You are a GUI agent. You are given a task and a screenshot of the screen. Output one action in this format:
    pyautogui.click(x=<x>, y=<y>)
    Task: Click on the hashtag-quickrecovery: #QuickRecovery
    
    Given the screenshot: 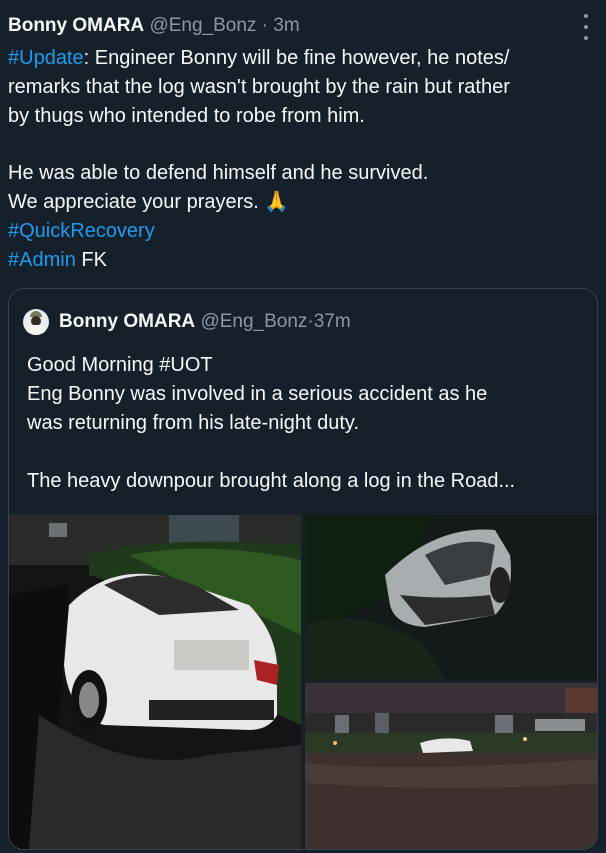 What is the action you would take?
    pyautogui.click(x=81, y=231)
    